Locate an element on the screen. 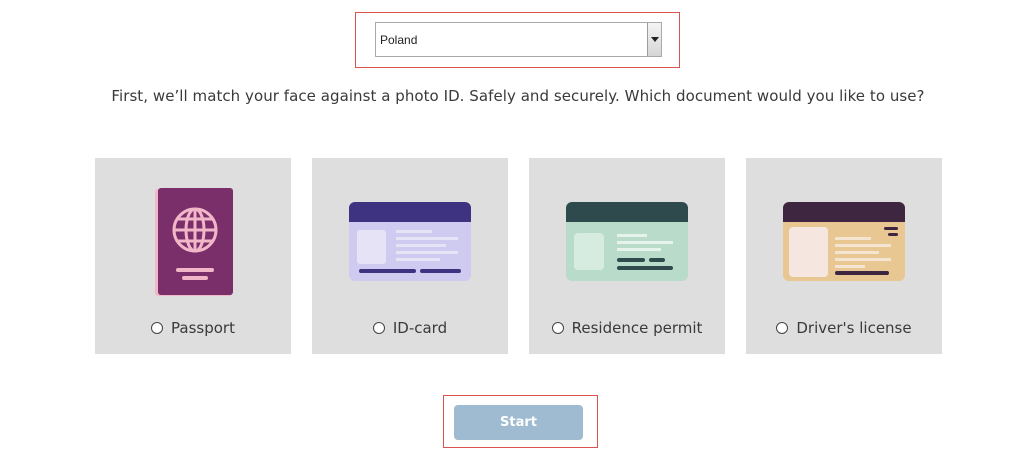 This screenshot has width=1024, height=450. option-drivers-license-label: Driver's license is located at coordinates (854, 328).